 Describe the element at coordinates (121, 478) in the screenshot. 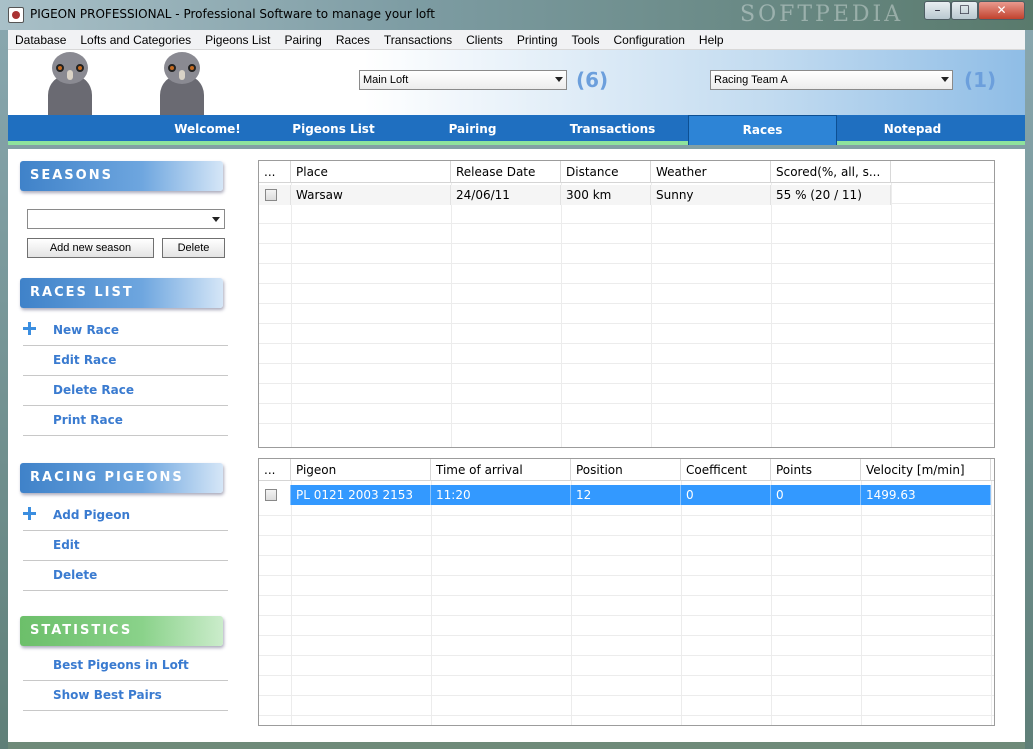

I see `racing-pigeons-header: RACING PIGEONS` at that location.